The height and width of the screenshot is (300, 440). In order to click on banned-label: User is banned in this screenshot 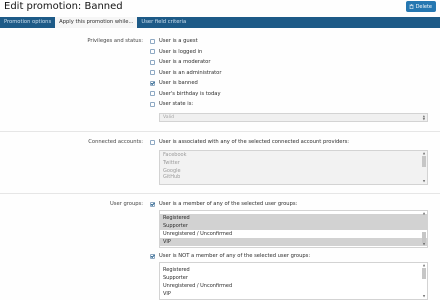, I will do `click(178, 83)`.